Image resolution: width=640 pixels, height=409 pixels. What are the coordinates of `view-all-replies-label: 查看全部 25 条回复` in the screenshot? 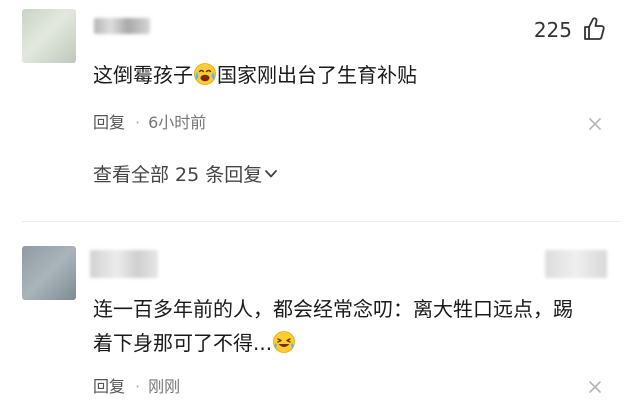 It's located at (178, 175).